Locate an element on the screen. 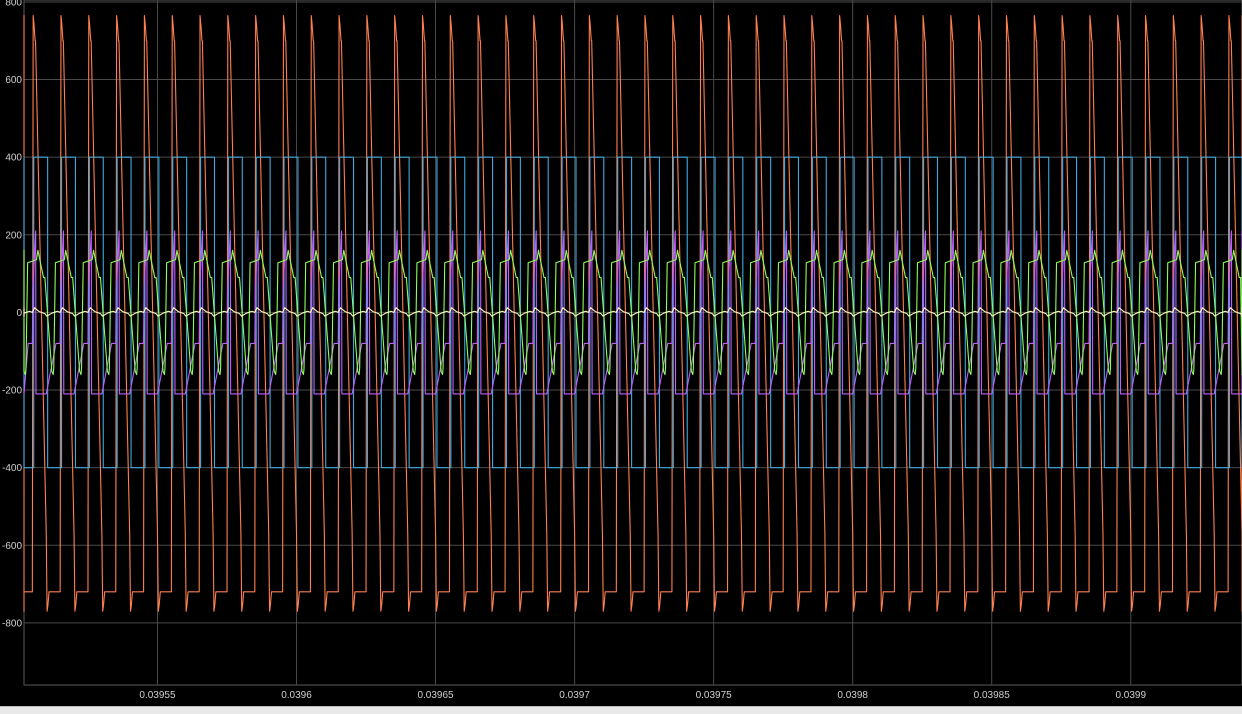 The width and height of the screenshot is (1242, 714). y-tick-label: -600 is located at coordinates (12, 546).